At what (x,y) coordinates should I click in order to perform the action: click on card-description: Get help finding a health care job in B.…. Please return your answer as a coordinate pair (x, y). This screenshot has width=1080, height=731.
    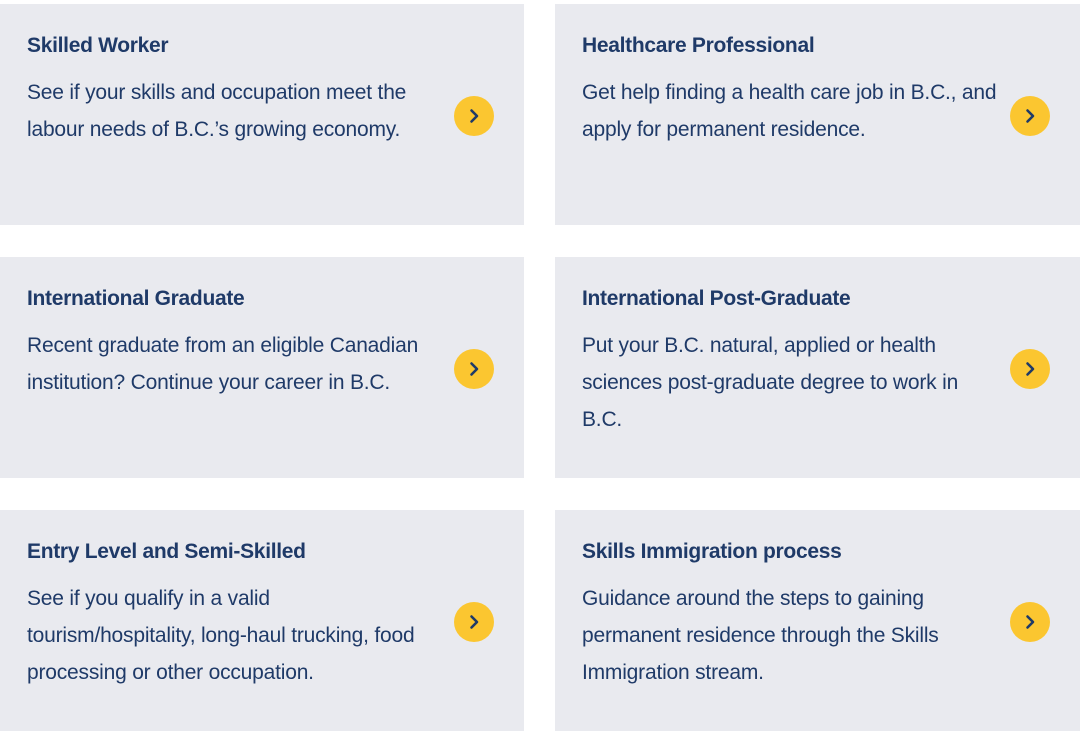
    Looking at the image, I should click on (789, 111).